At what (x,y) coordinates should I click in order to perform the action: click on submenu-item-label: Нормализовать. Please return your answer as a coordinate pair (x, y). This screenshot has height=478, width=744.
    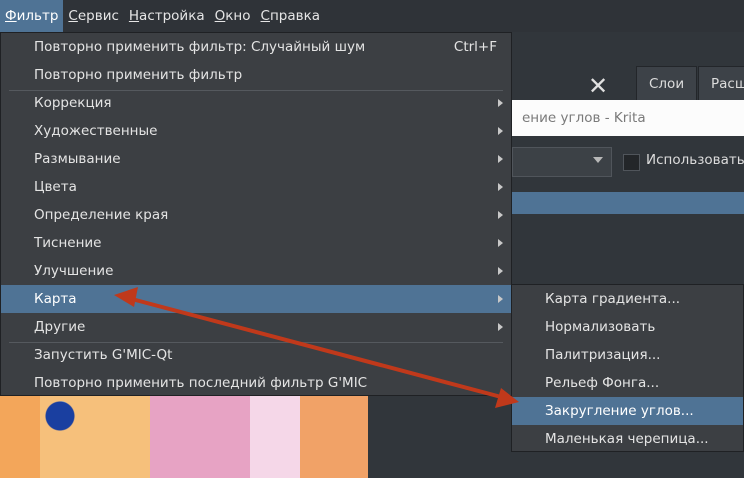
    Looking at the image, I should click on (600, 327).